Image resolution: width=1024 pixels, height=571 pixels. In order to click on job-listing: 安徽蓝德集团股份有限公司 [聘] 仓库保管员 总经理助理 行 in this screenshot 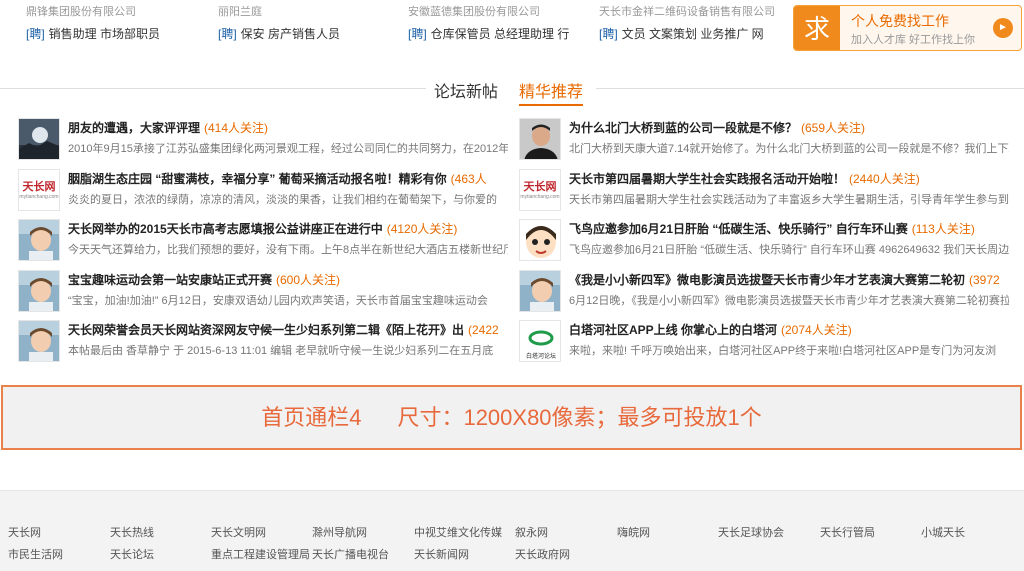, I will do `click(503, 24)`.